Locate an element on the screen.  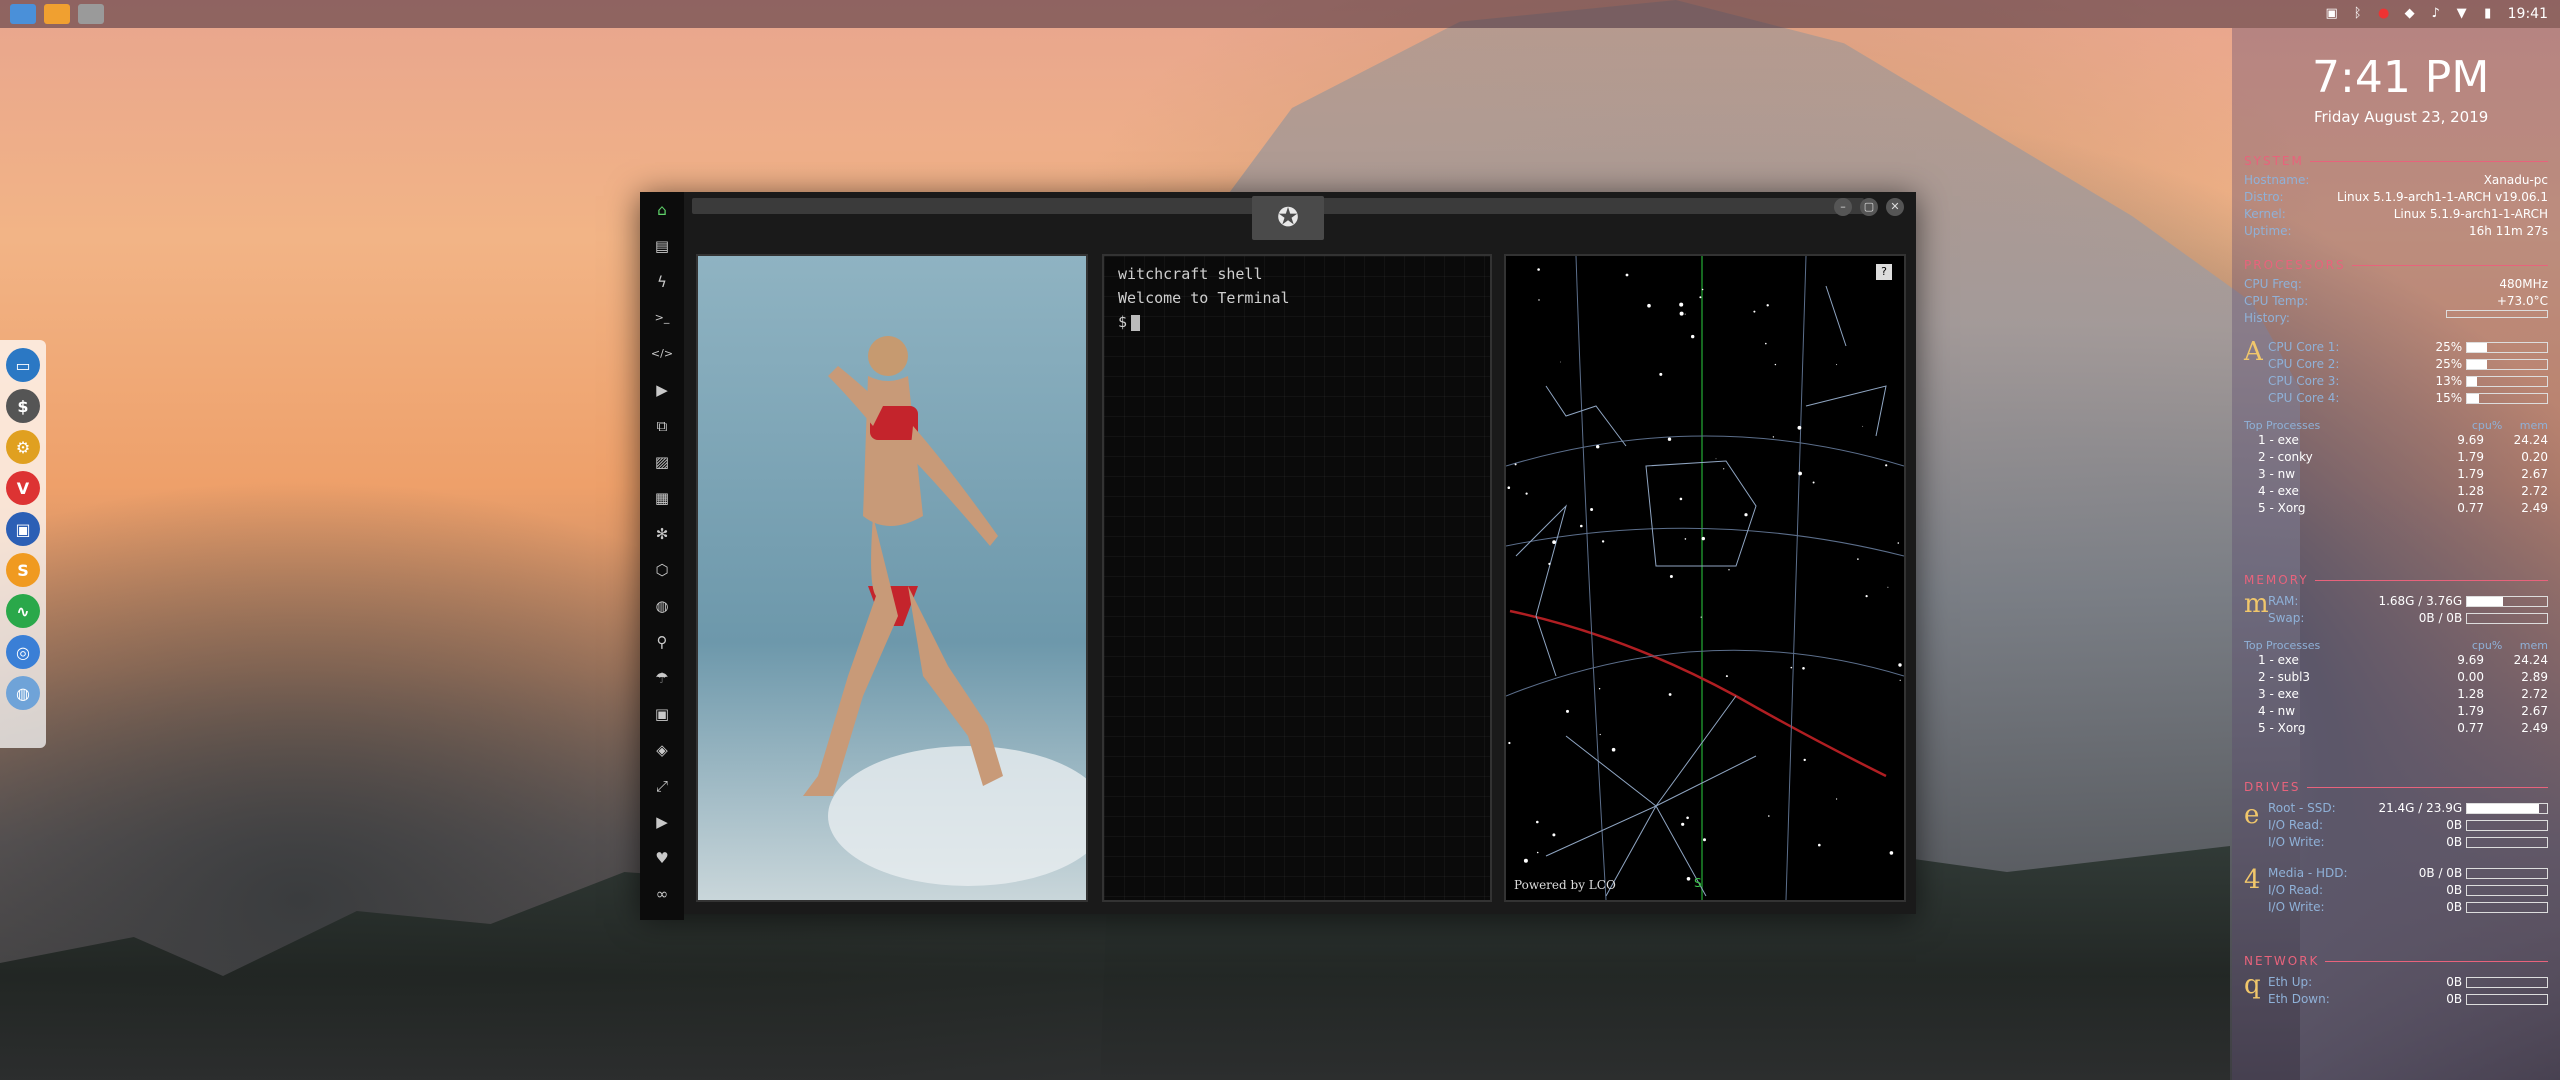
volume-icon: ♪ is located at coordinates (2436, 14).